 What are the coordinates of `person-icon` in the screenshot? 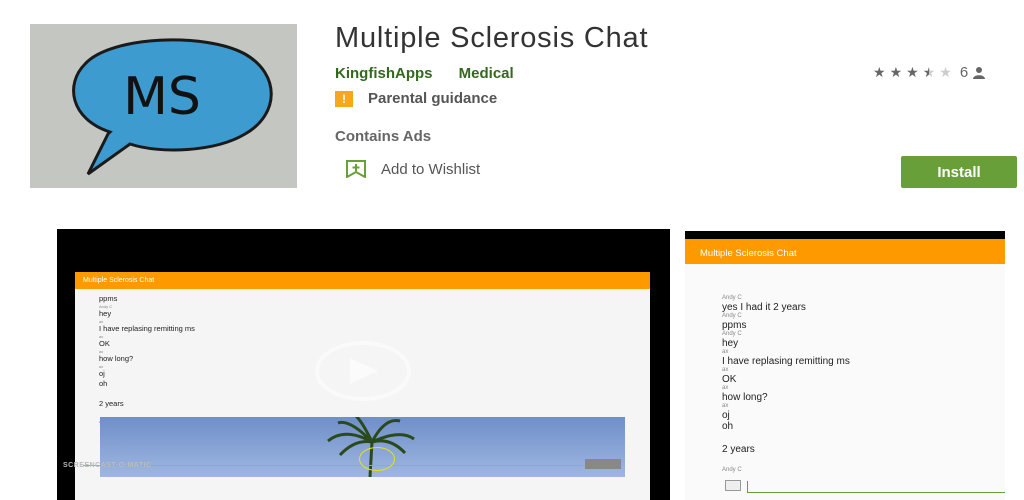 It's located at (979, 72).